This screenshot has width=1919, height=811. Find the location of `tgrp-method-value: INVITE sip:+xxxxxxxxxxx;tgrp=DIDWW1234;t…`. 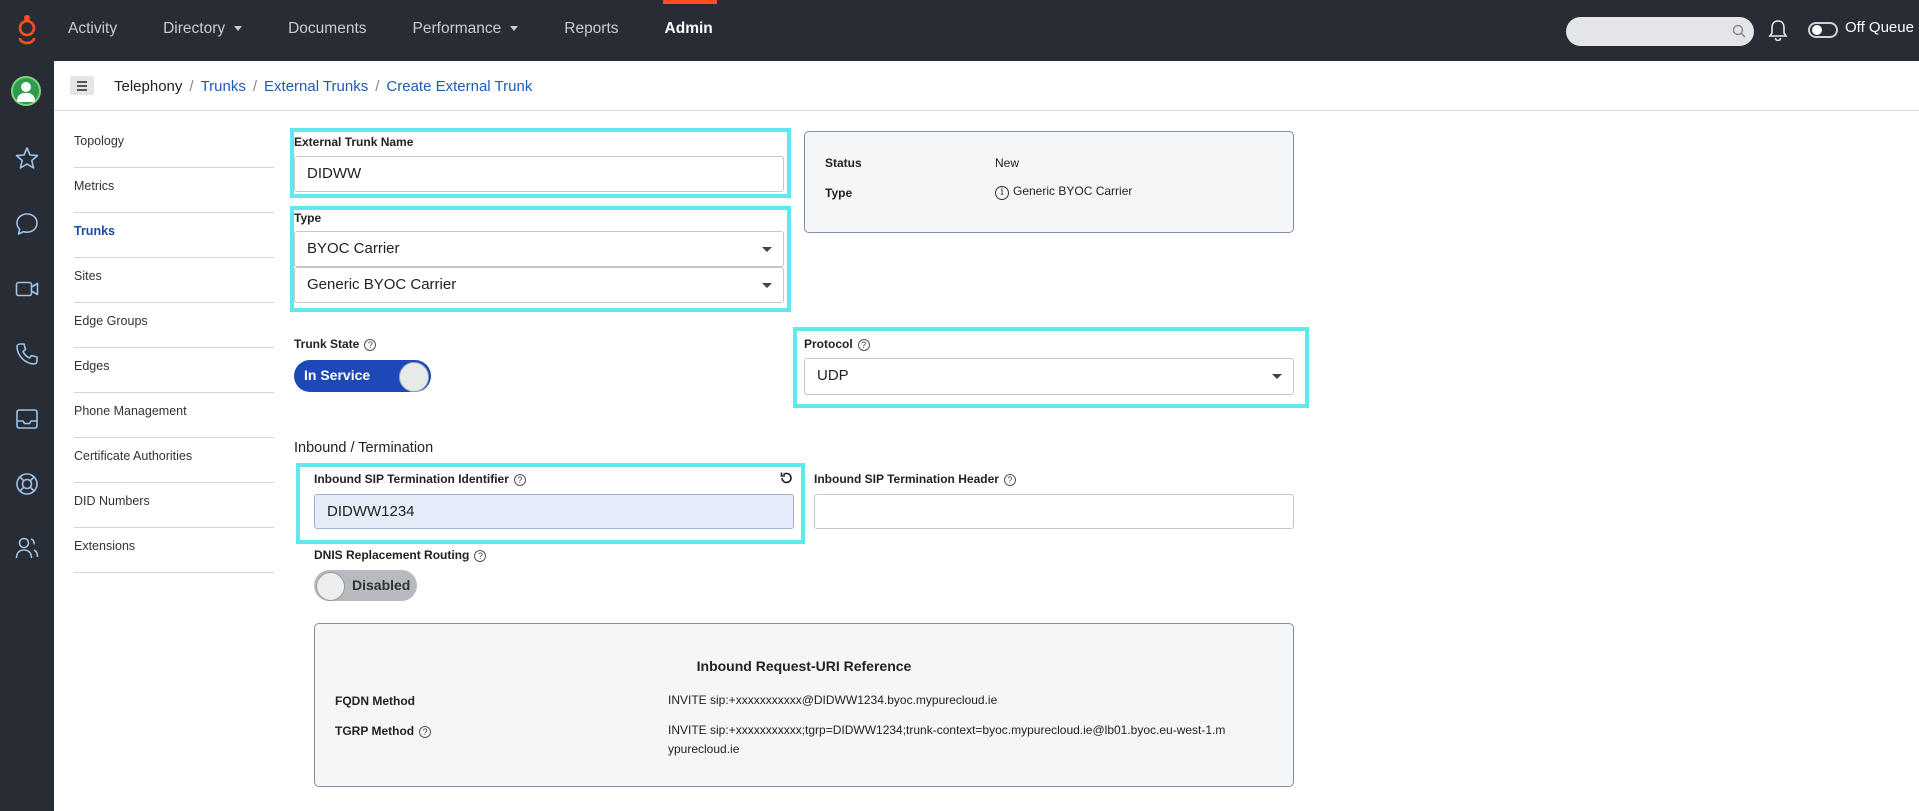

tgrp-method-value: INVITE sip:+xxxxxxxxxxx;tgrp=DIDWW1234;t… is located at coordinates (947, 739).